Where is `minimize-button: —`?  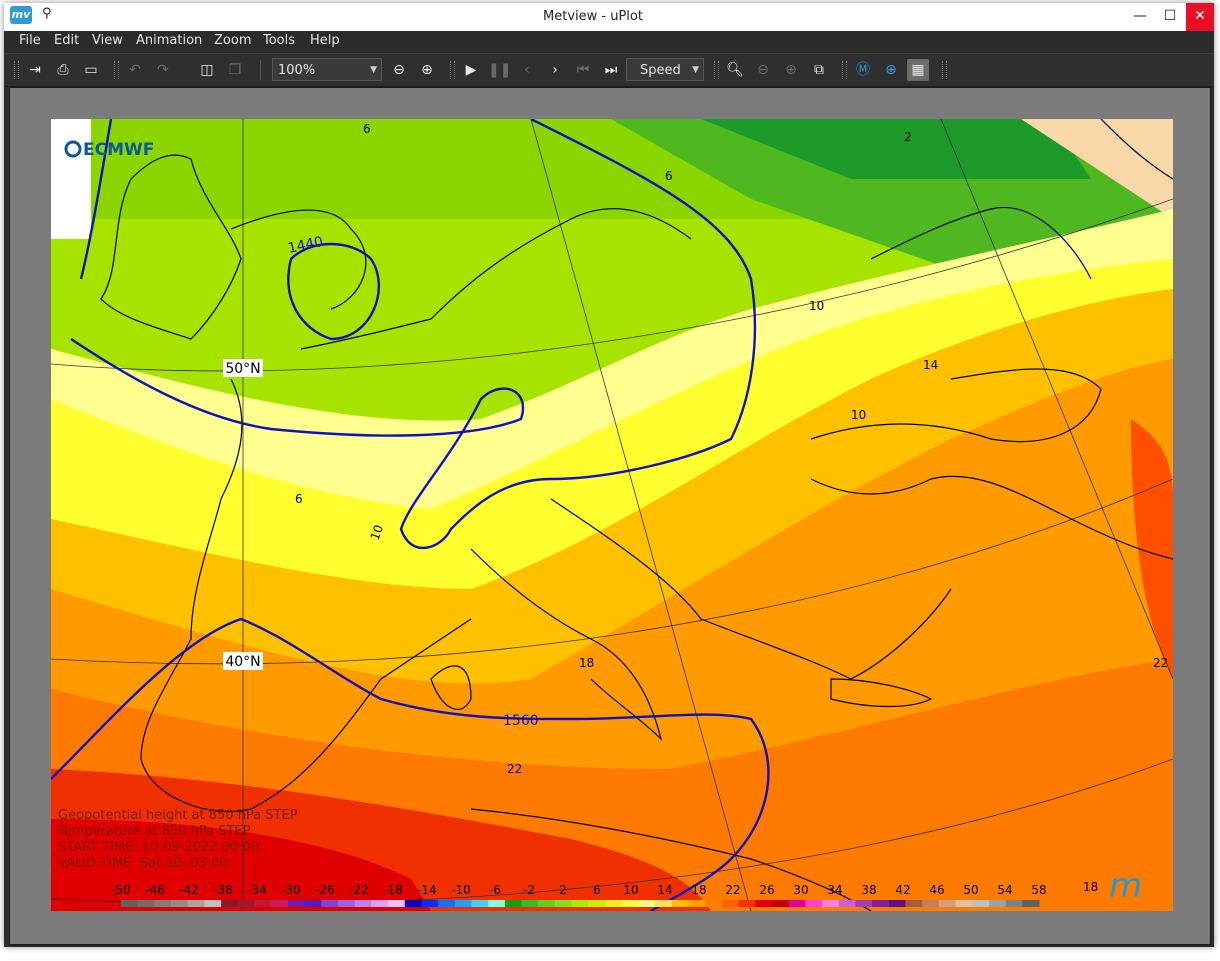 minimize-button: — is located at coordinates (1140, 17).